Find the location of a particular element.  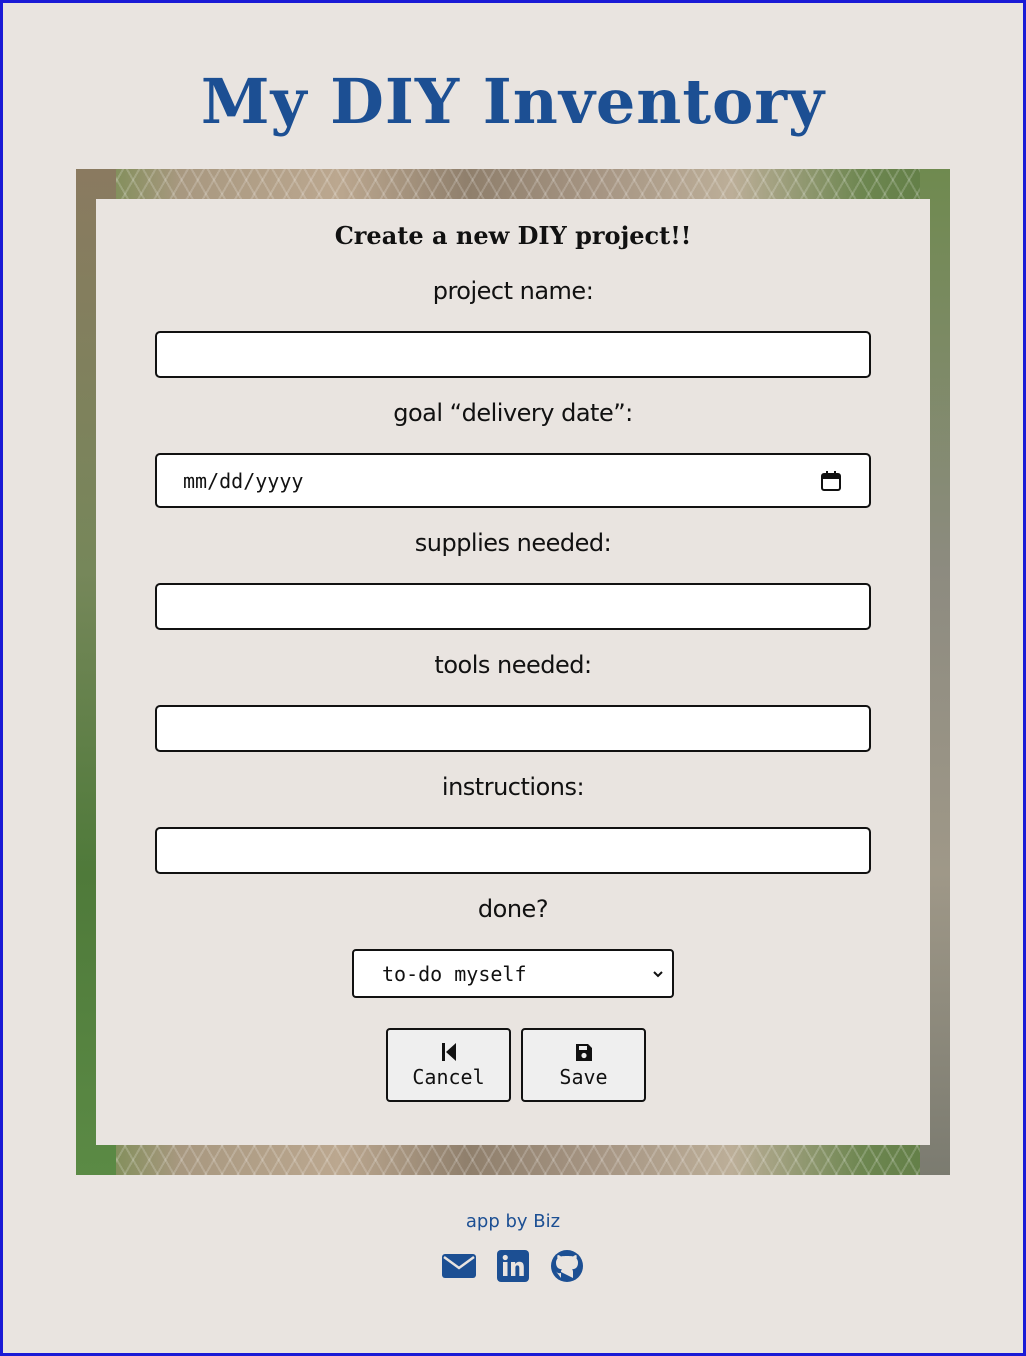

delivery-date-input: mm/dd/yyyy is located at coordinates (513, 480).